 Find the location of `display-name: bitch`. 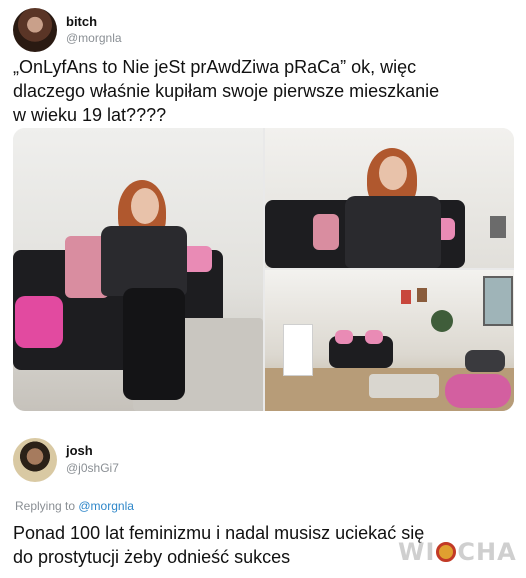

display-name: bitch is located at coordinates (81, 21).